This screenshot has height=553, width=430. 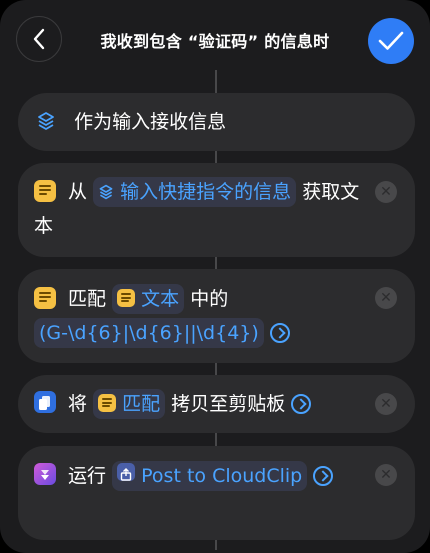 I want to click on text-variable-label: 文本, so click(x=160, y=299).